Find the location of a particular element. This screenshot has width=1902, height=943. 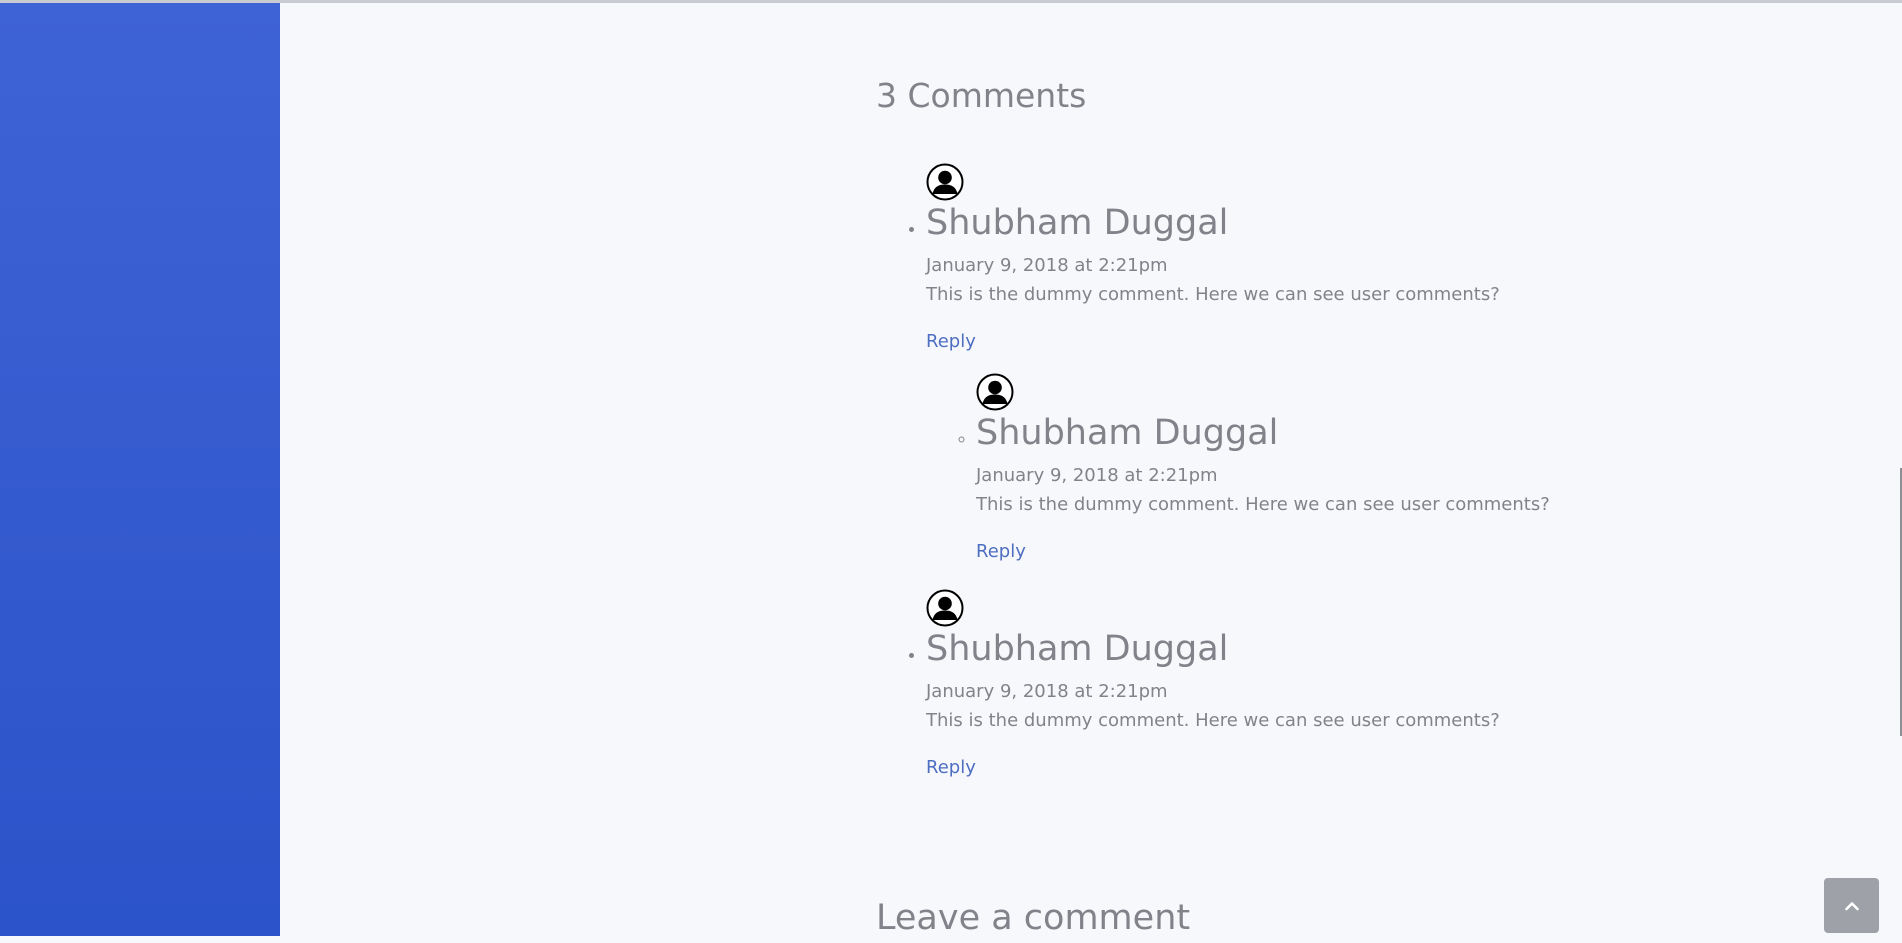

sidebar is located at coordinates (140, 469).